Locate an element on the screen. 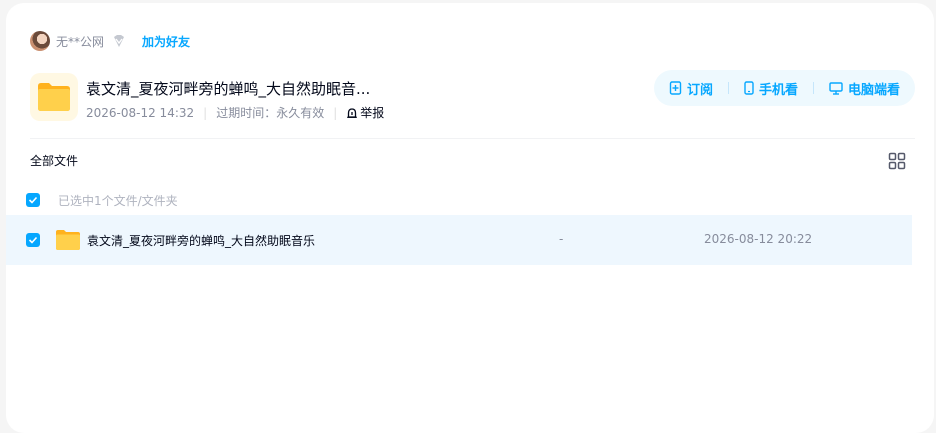 The height and width of the screenshot is (433, 936). pc-view-button: 电脑端看 is located at coordinates (864, 88).